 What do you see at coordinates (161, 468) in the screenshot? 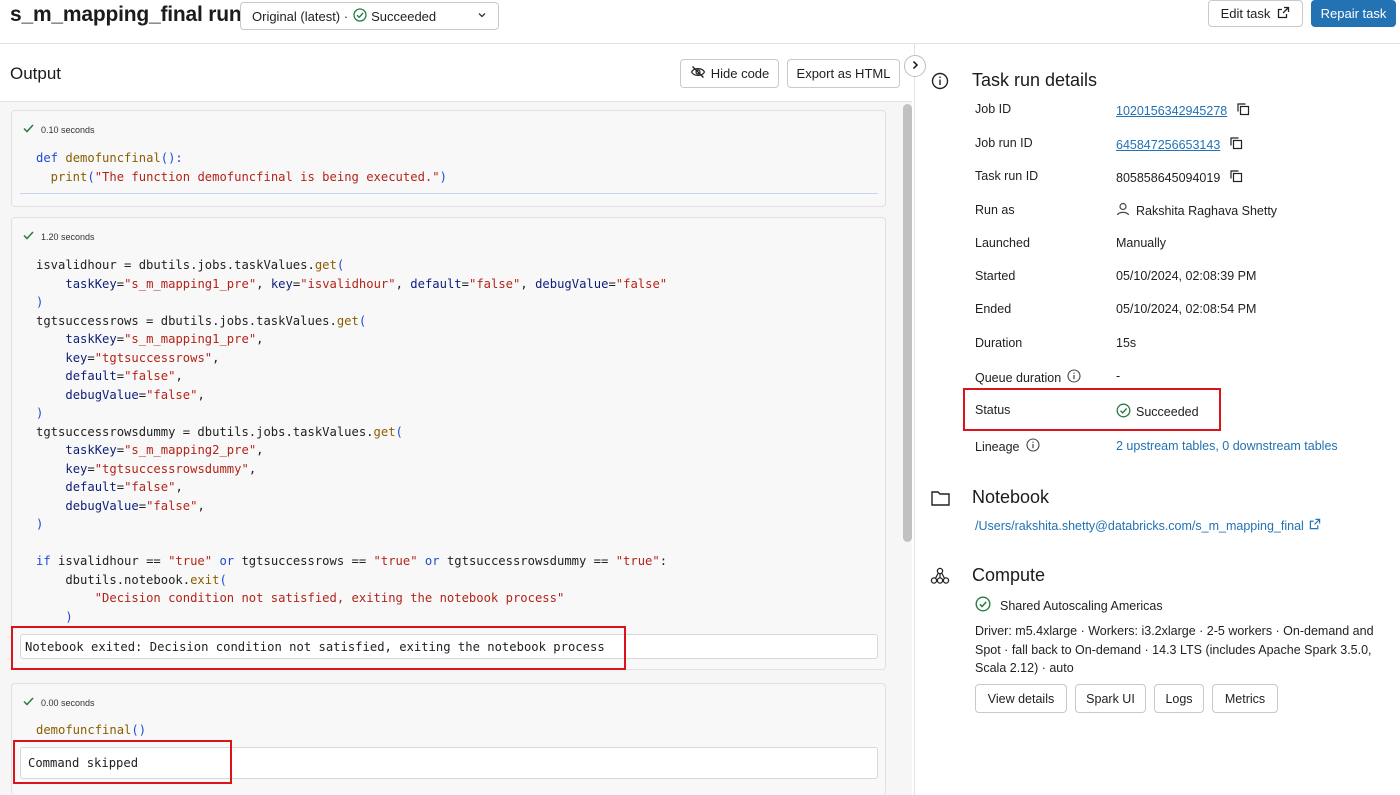
I see `code-line: key="tgtsuccessrowsdummy",` at bounding box center [161, 468].